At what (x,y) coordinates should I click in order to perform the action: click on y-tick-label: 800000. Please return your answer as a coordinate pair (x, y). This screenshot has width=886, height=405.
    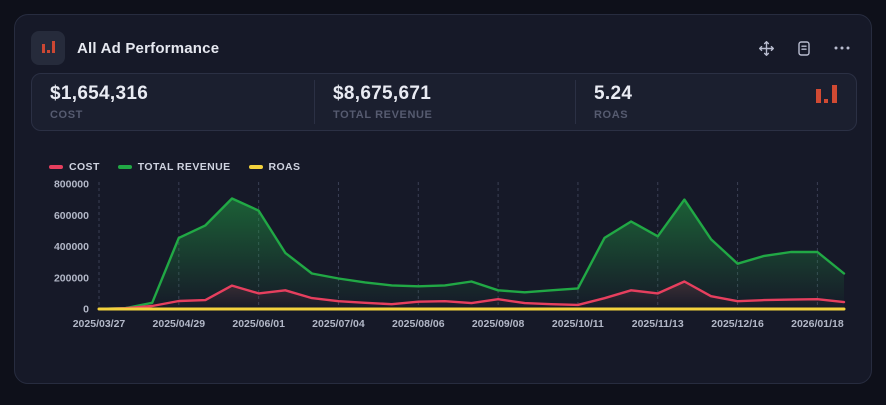
    Looking at the image, I should click on (71, 185).